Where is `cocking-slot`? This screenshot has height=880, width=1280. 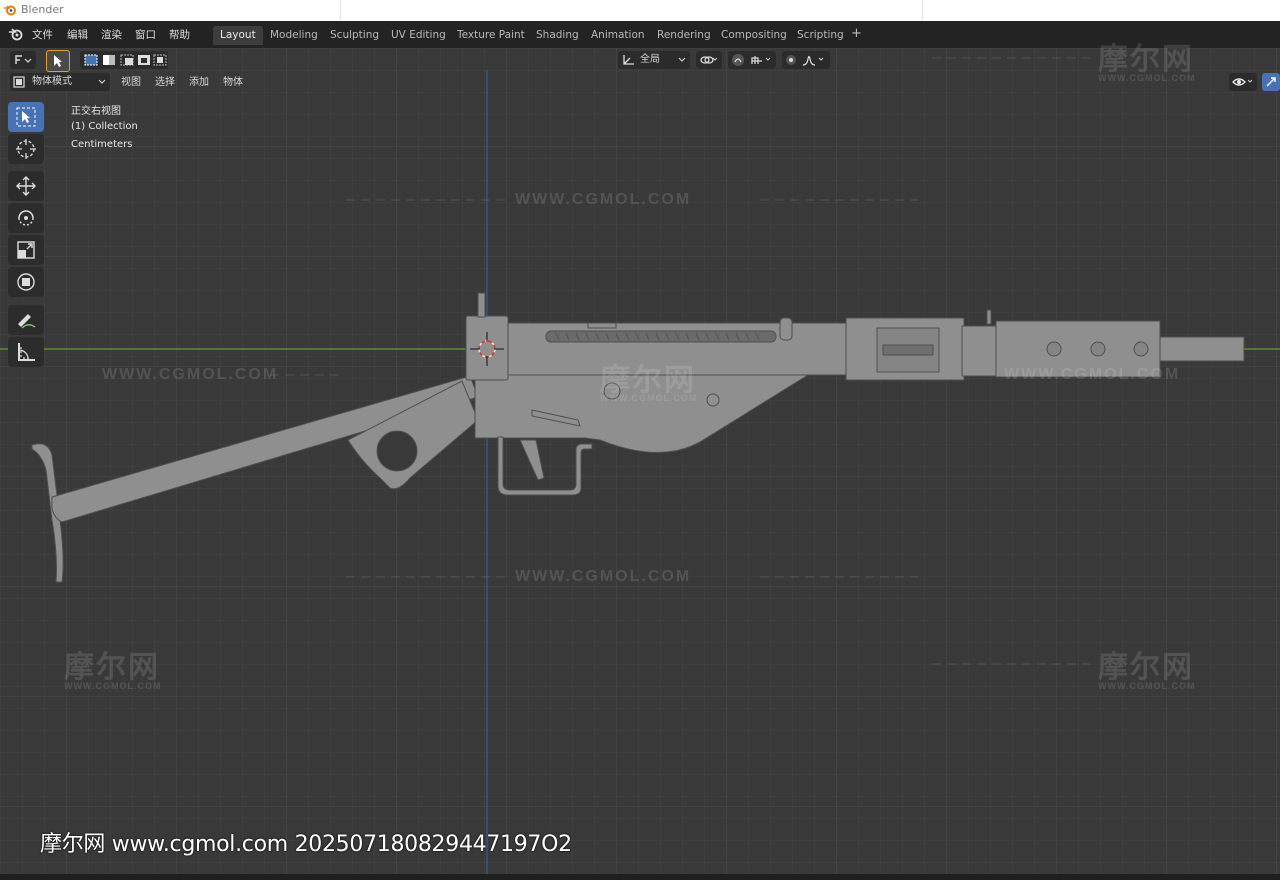
cocking-slot is located at coordinates (661, 336).